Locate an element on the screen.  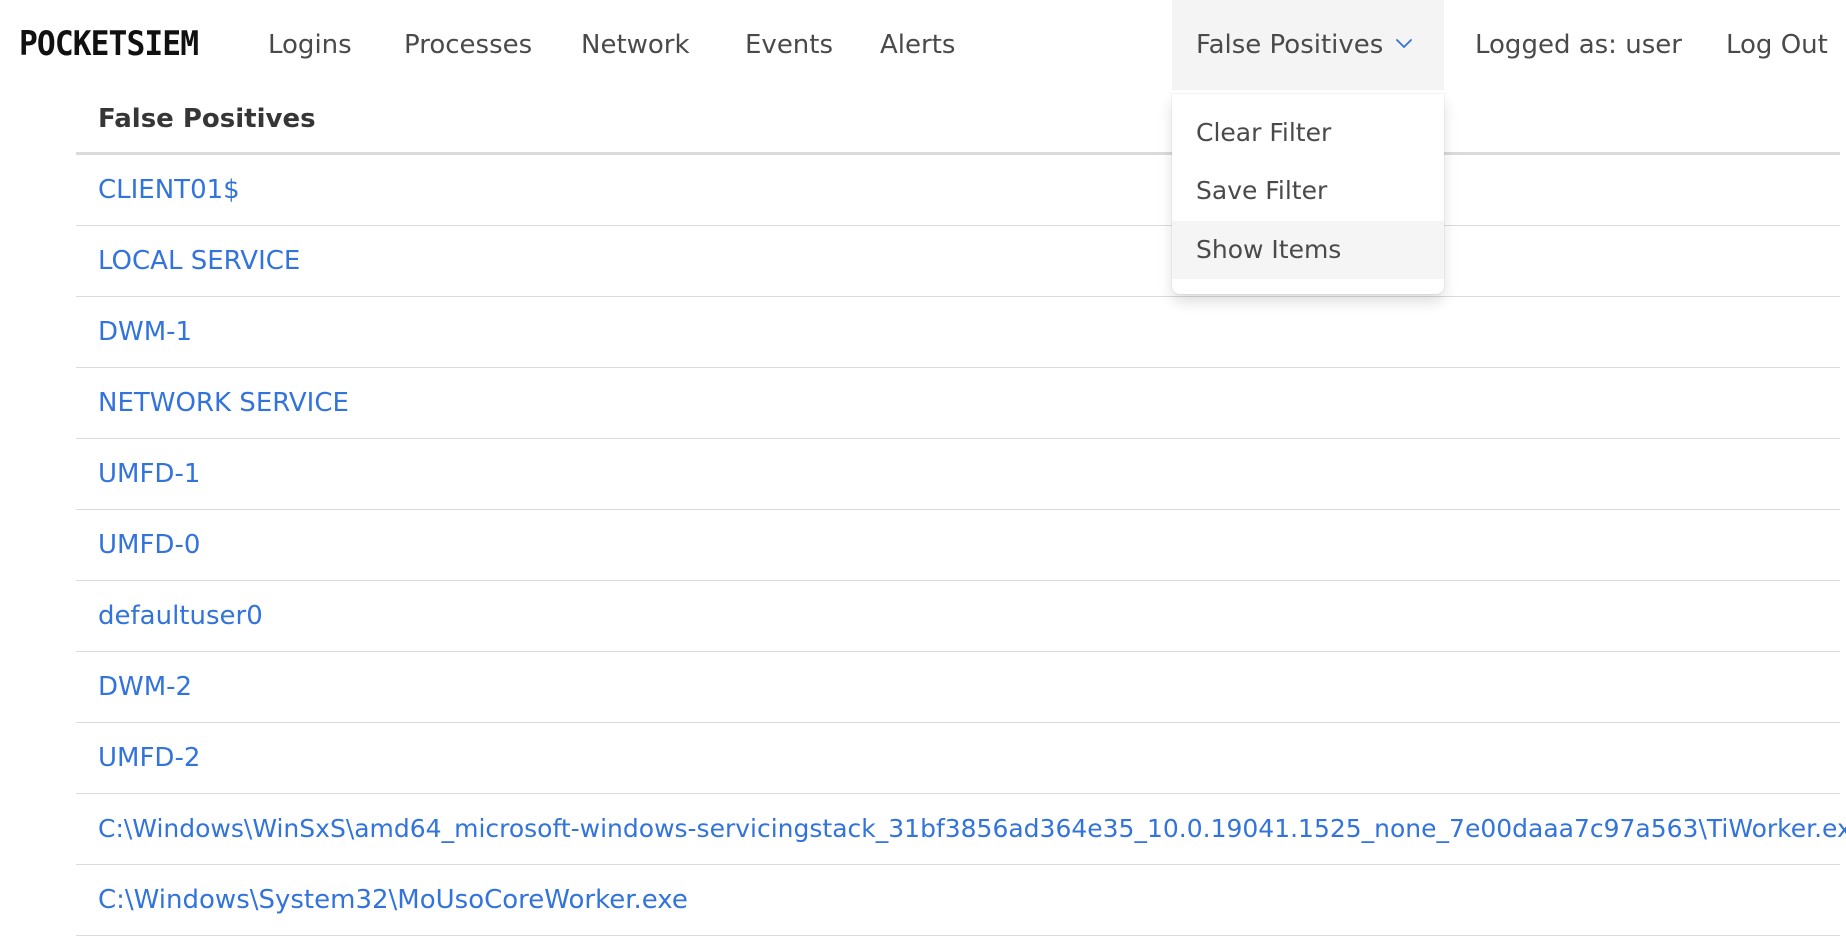
dropdown-item-label: Show Items is located at coordinates (1269, 249).